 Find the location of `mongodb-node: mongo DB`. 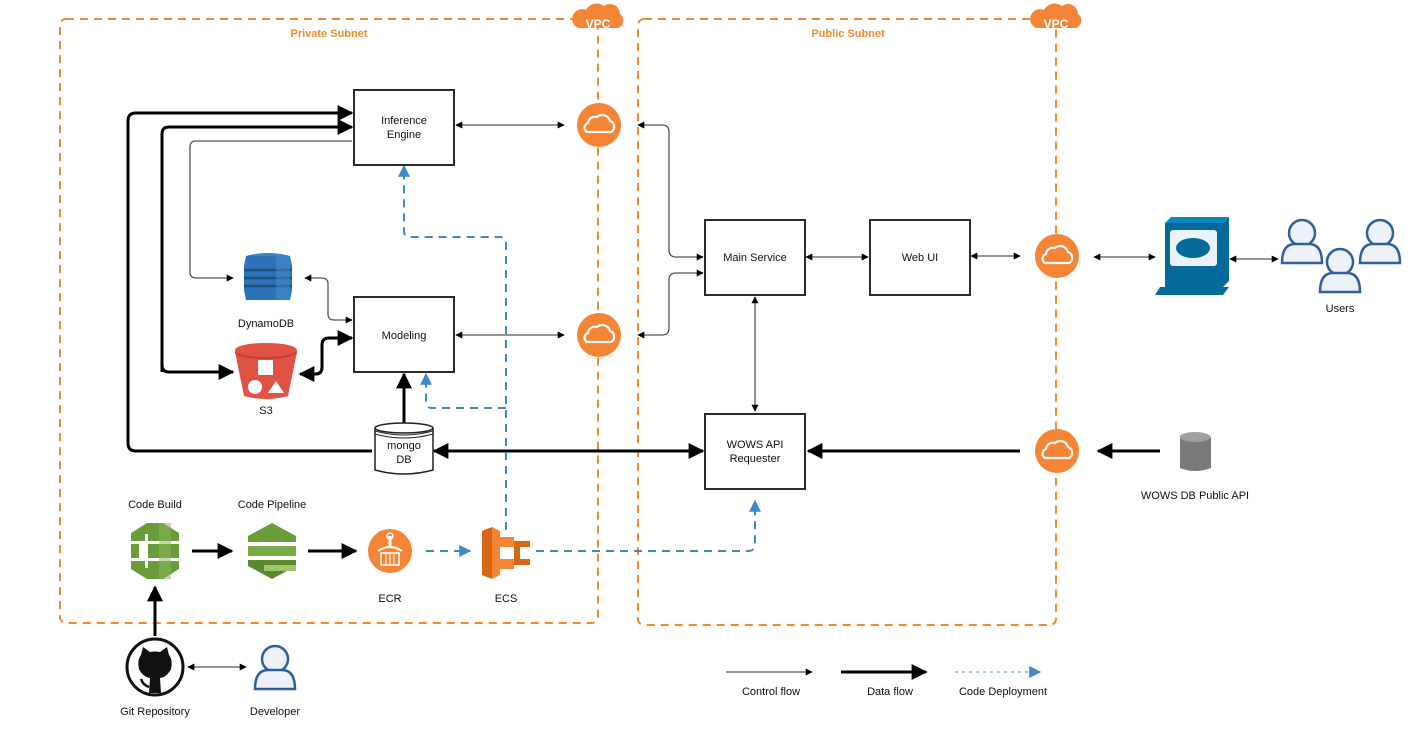

mongodb-node: mongo DB is located at coordinates (404, 448).